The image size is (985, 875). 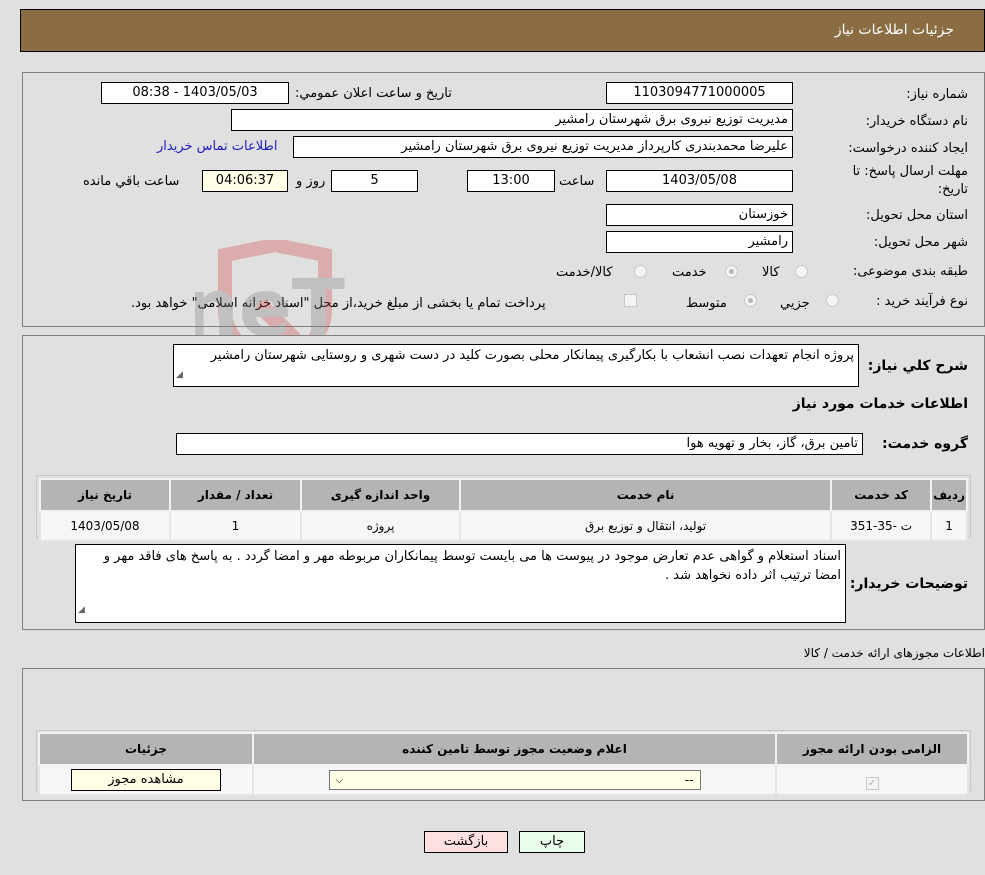 What do you see at coordinates (577, 181) in the screenshot?
I see `deadline-time-label: ساعت` at bounding box center [577, 181].